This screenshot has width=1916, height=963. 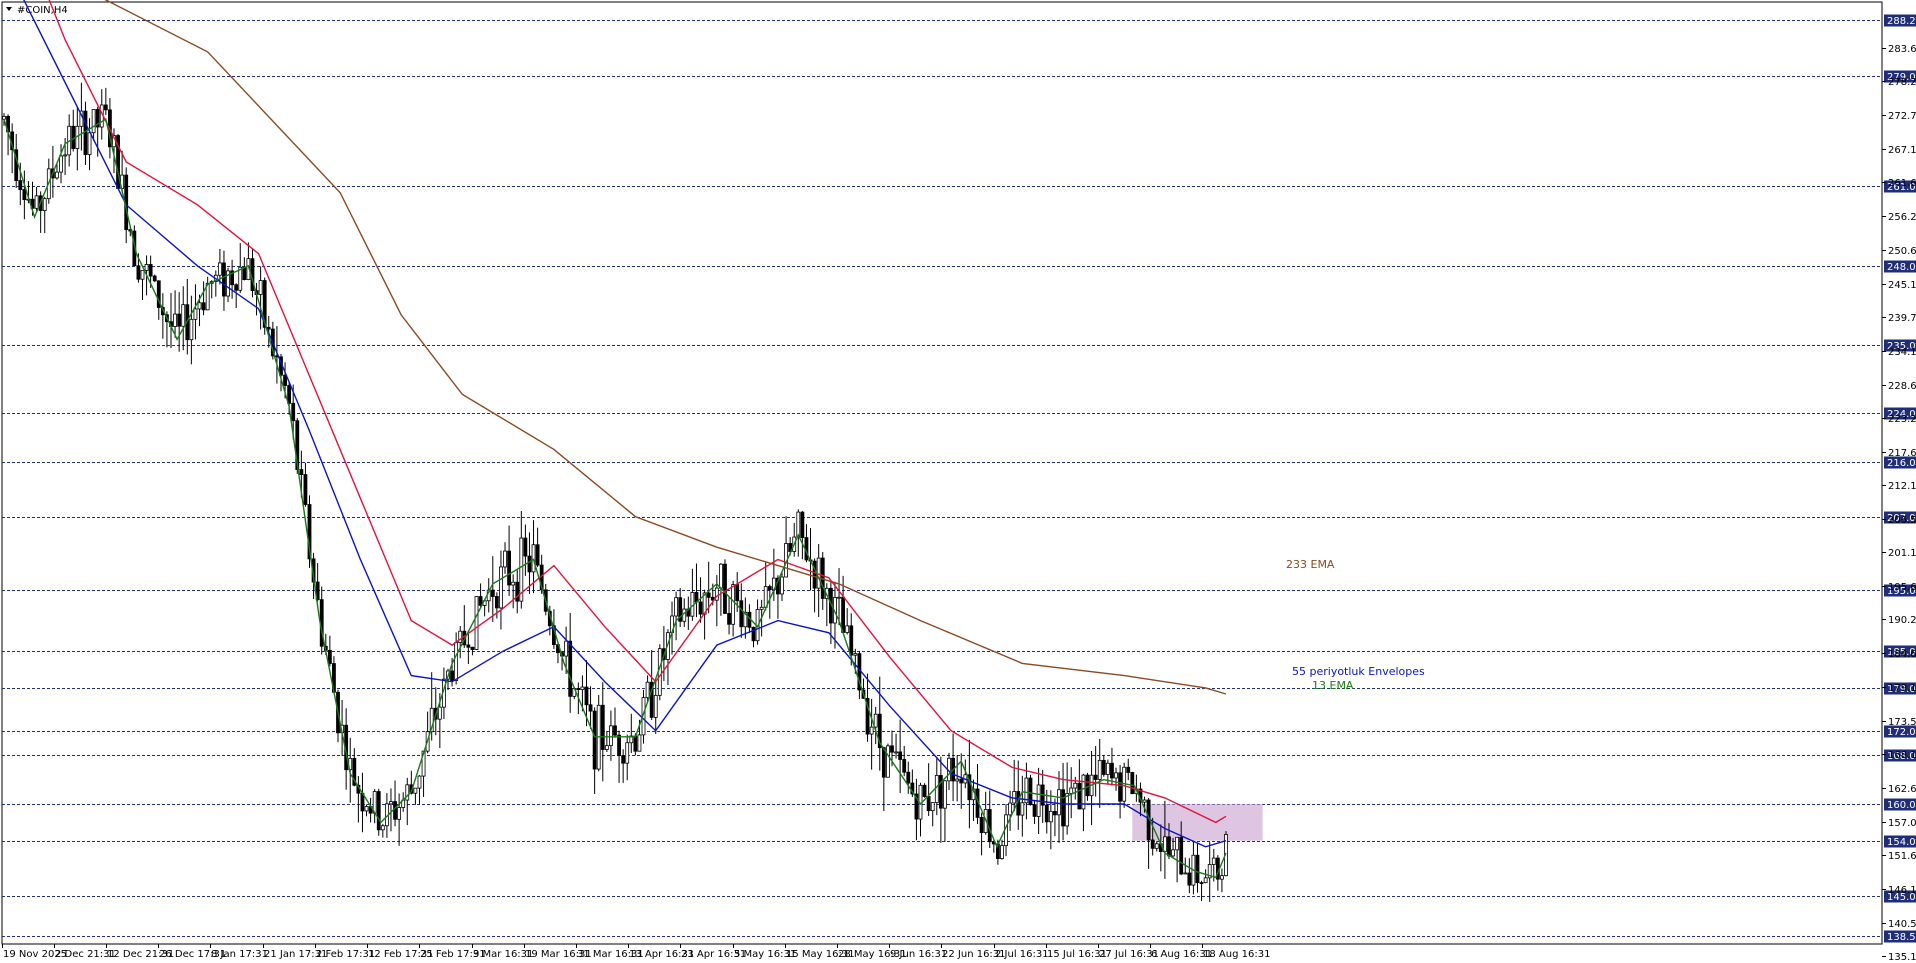 What do you see at coordinates (1902, 217) in the screenshot?
I see `y-tick-label: 256.20` at bounding box center [1902, 217].